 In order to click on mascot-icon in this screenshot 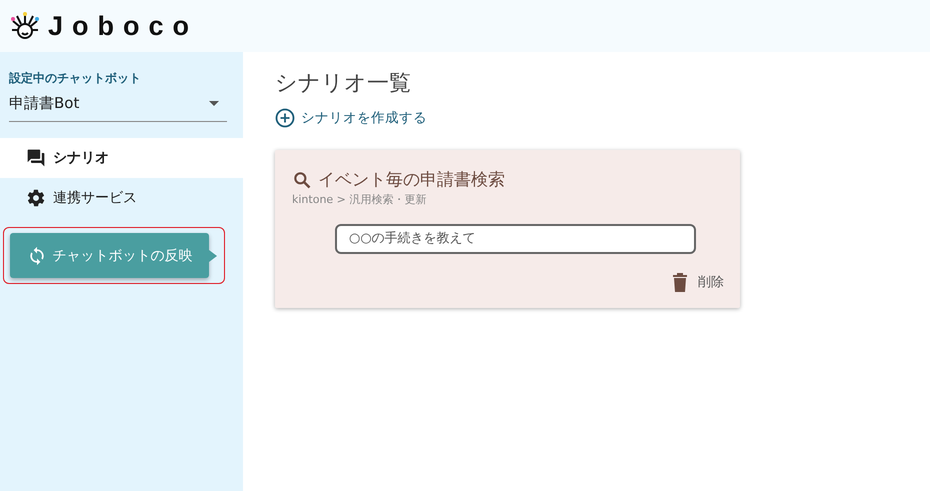, I will do `click(25, 26)`.